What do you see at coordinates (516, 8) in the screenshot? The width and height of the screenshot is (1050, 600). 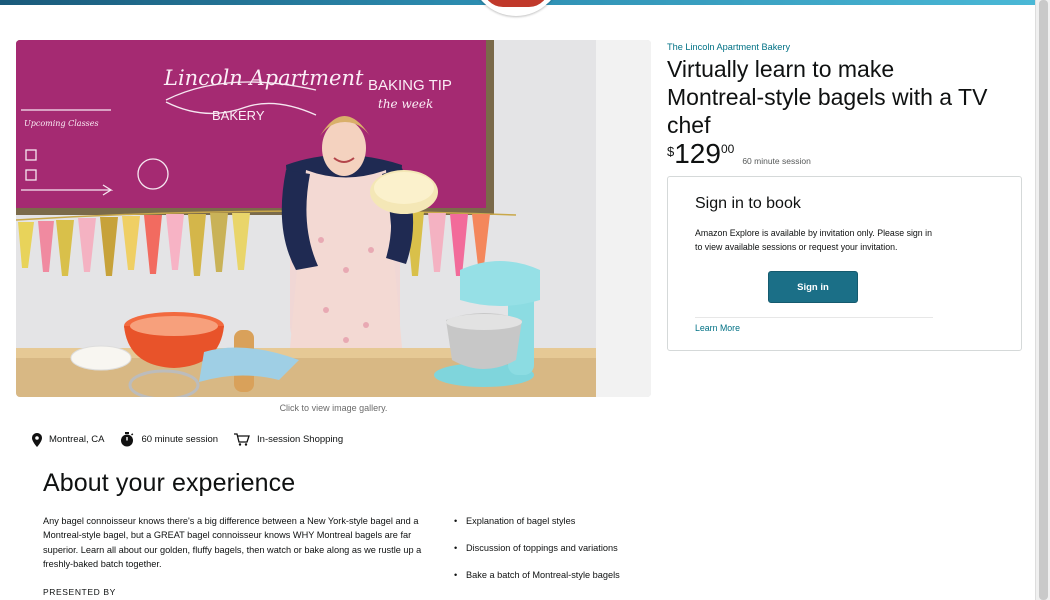 I see `host-avatar` at bounding box center [516, 8].